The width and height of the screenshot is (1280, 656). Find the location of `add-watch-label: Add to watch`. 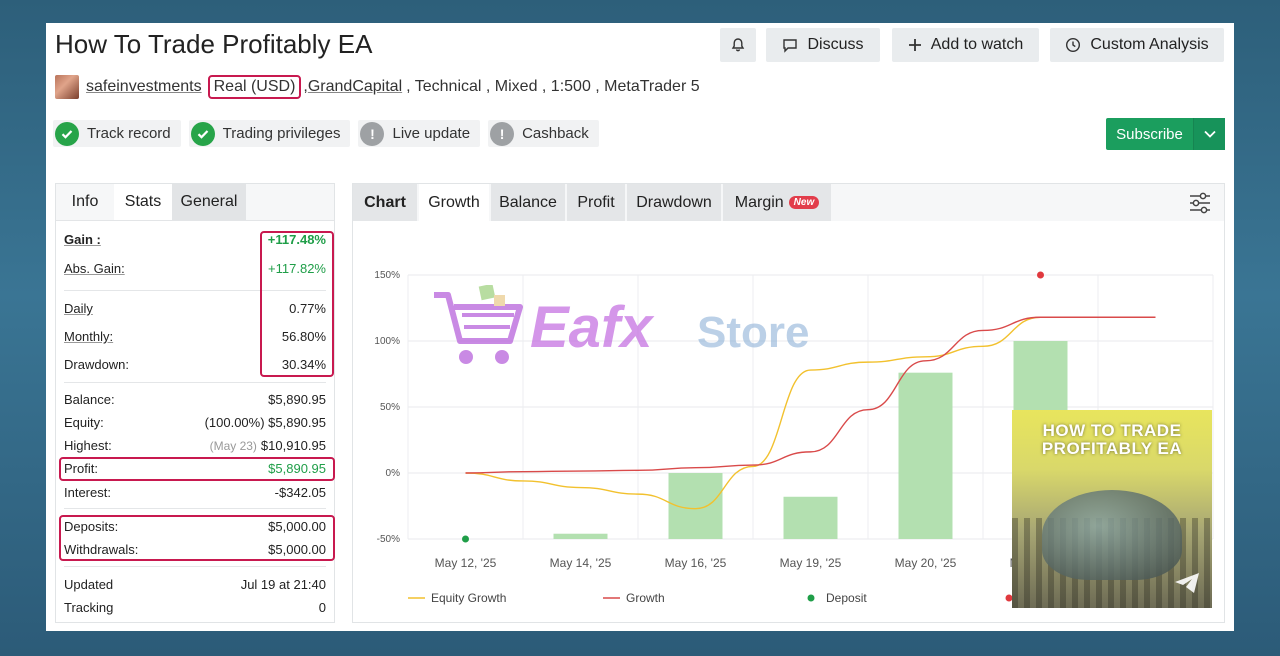

add-watch-label: Add to watch is located at coordinates (977, 44).